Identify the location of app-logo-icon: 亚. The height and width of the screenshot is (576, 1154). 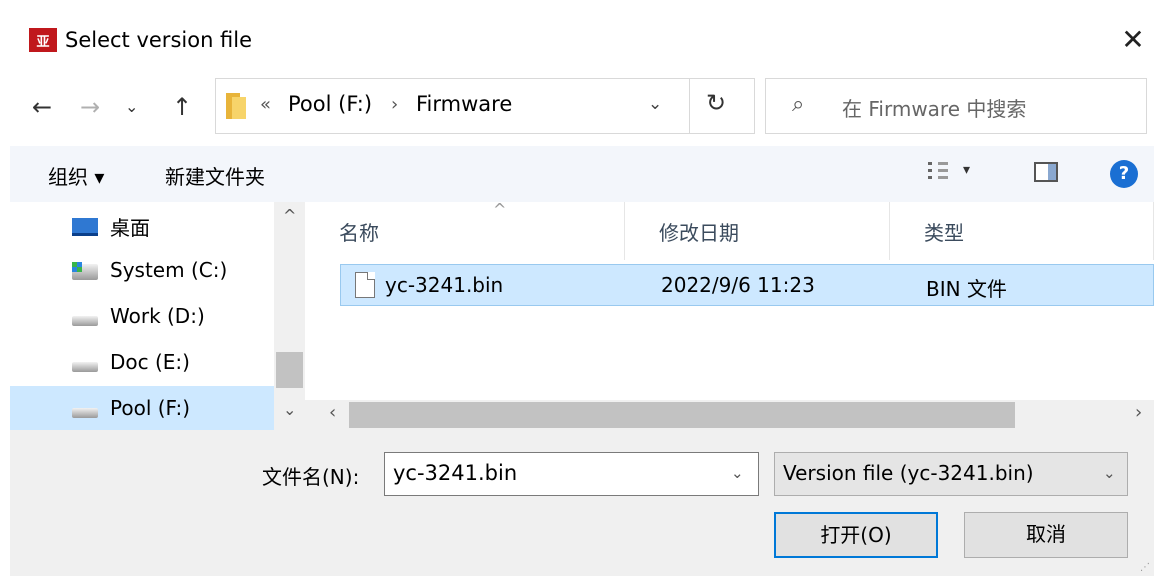
(43, 40).